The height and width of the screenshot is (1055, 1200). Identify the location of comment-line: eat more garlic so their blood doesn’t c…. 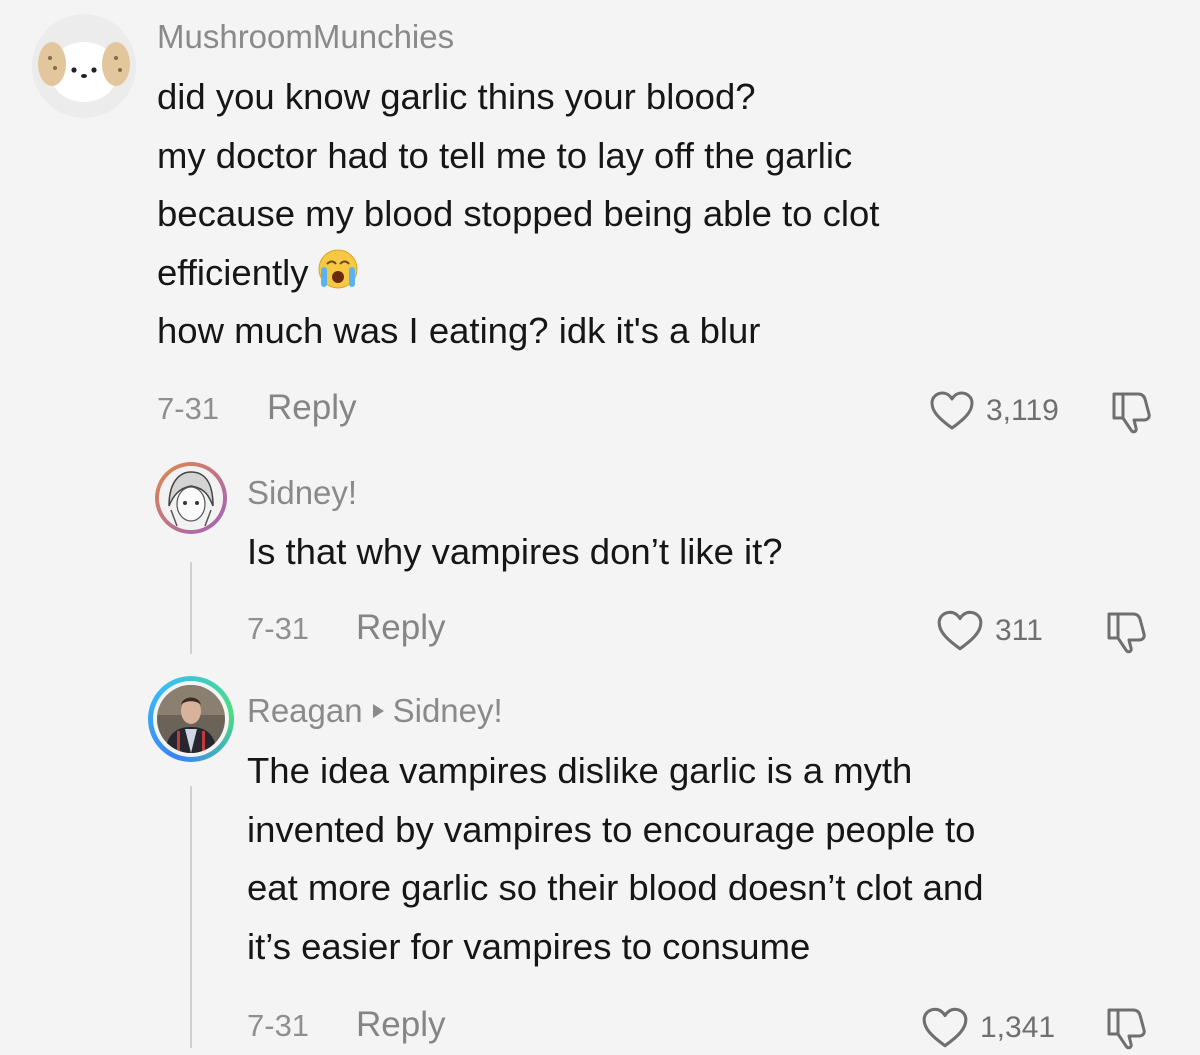
(615, 887).